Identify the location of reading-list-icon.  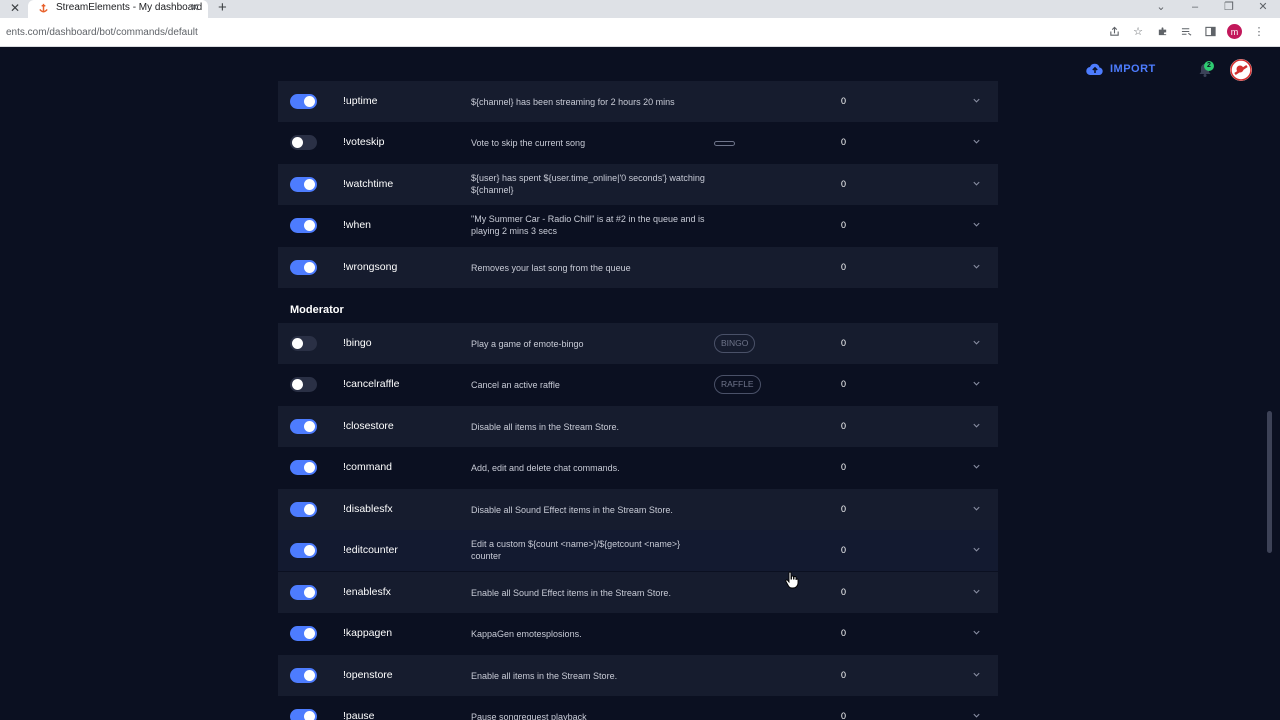
(1186, 32).